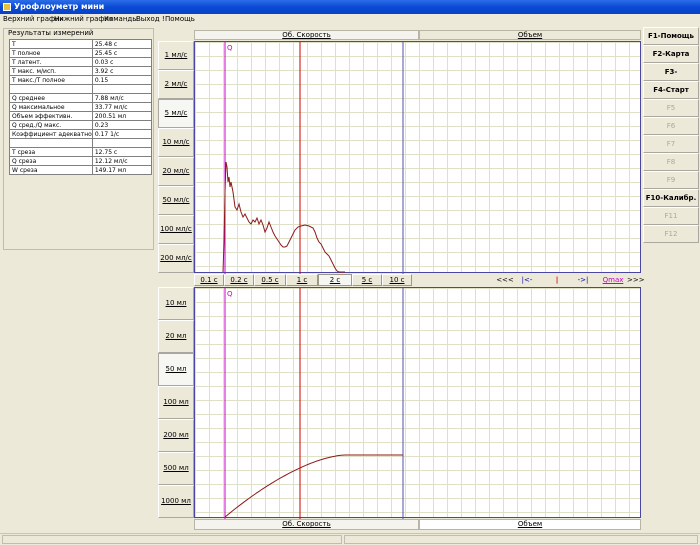 This screenshot has height=545, width=700. What do you see at coordinates (306, 524) in the screenshot?
I see `tab-bottom-flow: Об. Скорость` at bounding box center [306, 524].